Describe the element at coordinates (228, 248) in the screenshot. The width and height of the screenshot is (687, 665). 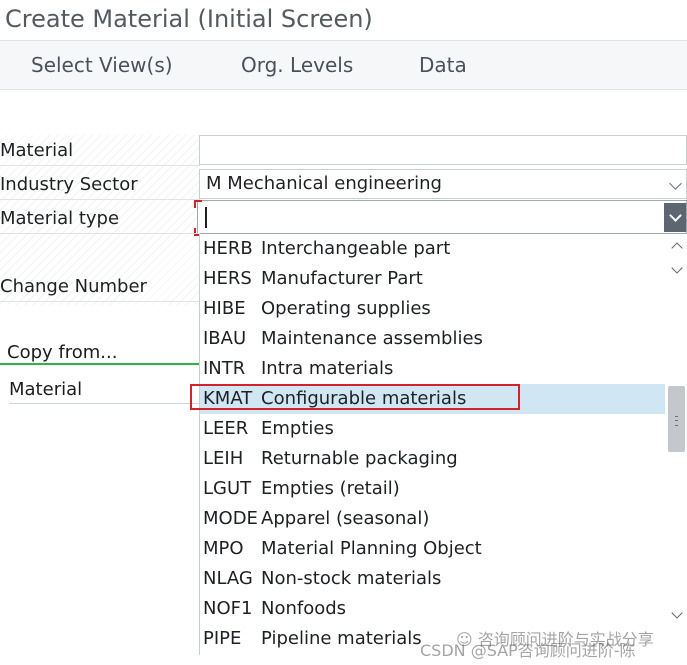
I see `list-item-code: HERB` at that location.